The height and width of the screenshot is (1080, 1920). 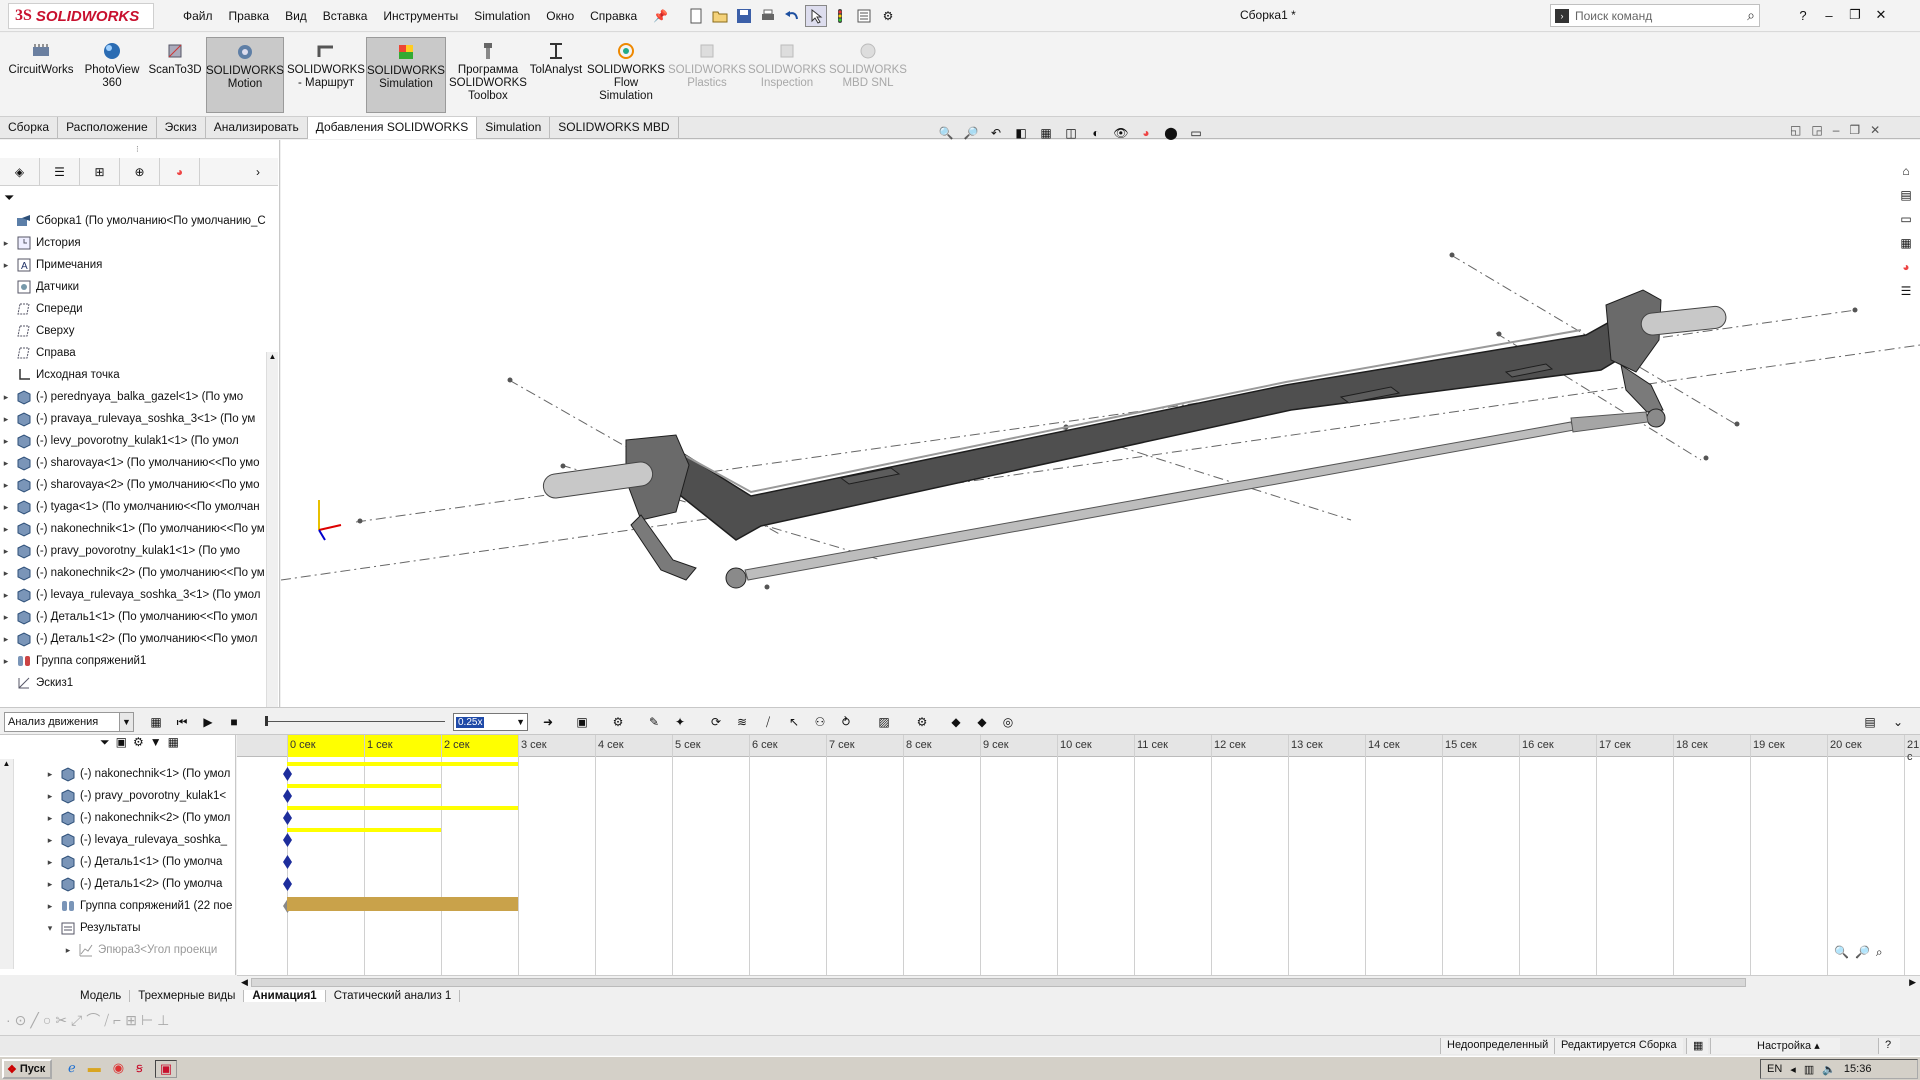 I want to click on file-explorer-icon: ▭, so click(x=1906, y=219).